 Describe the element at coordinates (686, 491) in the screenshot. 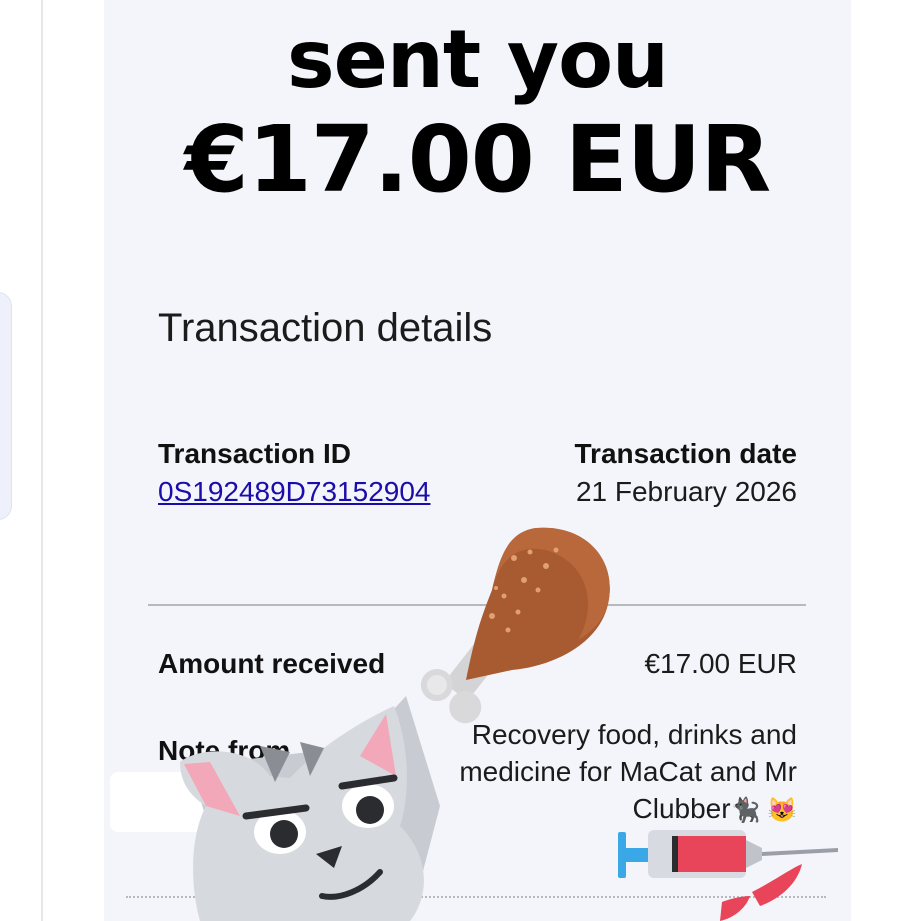

I see `transaction-date-value: 21 February 2026` at that location.